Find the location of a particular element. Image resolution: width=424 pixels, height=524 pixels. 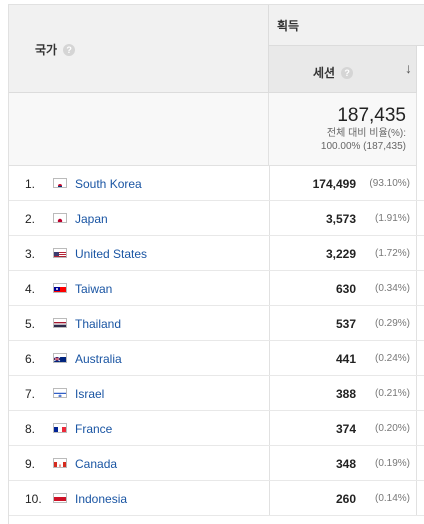

table-row: 6. Australia 441 (0.24%) is located at coordinates (216, 358).